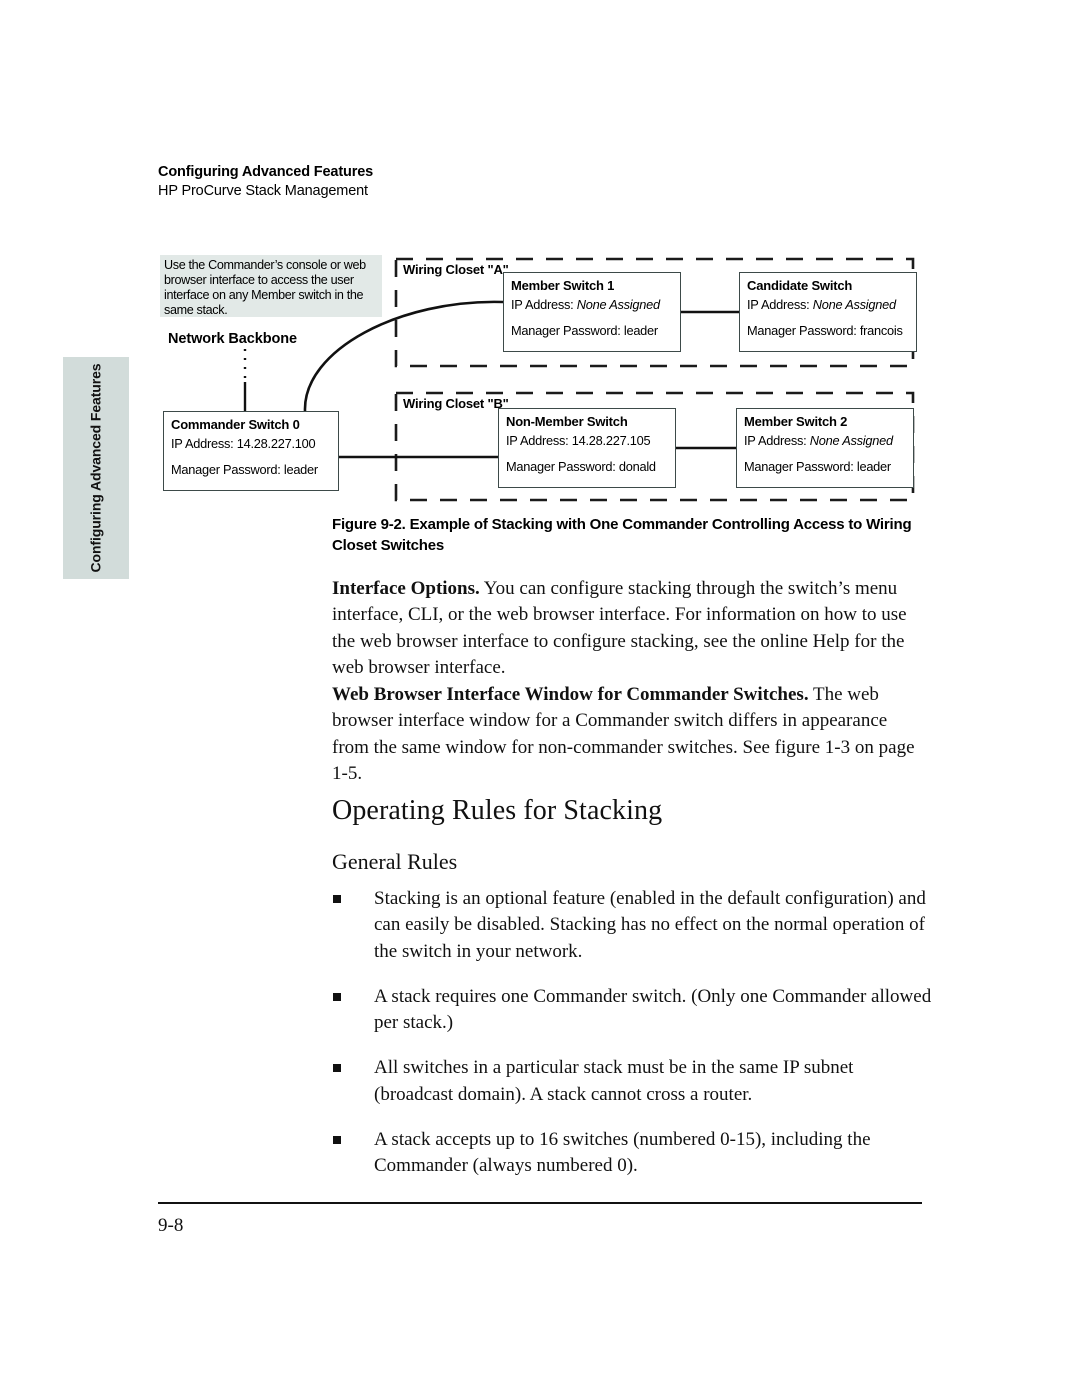  What do you see at coordinates (800, 285) in the screenshot?
I see `switch-title: Candidate Switch` at bounding box center [800, 285].